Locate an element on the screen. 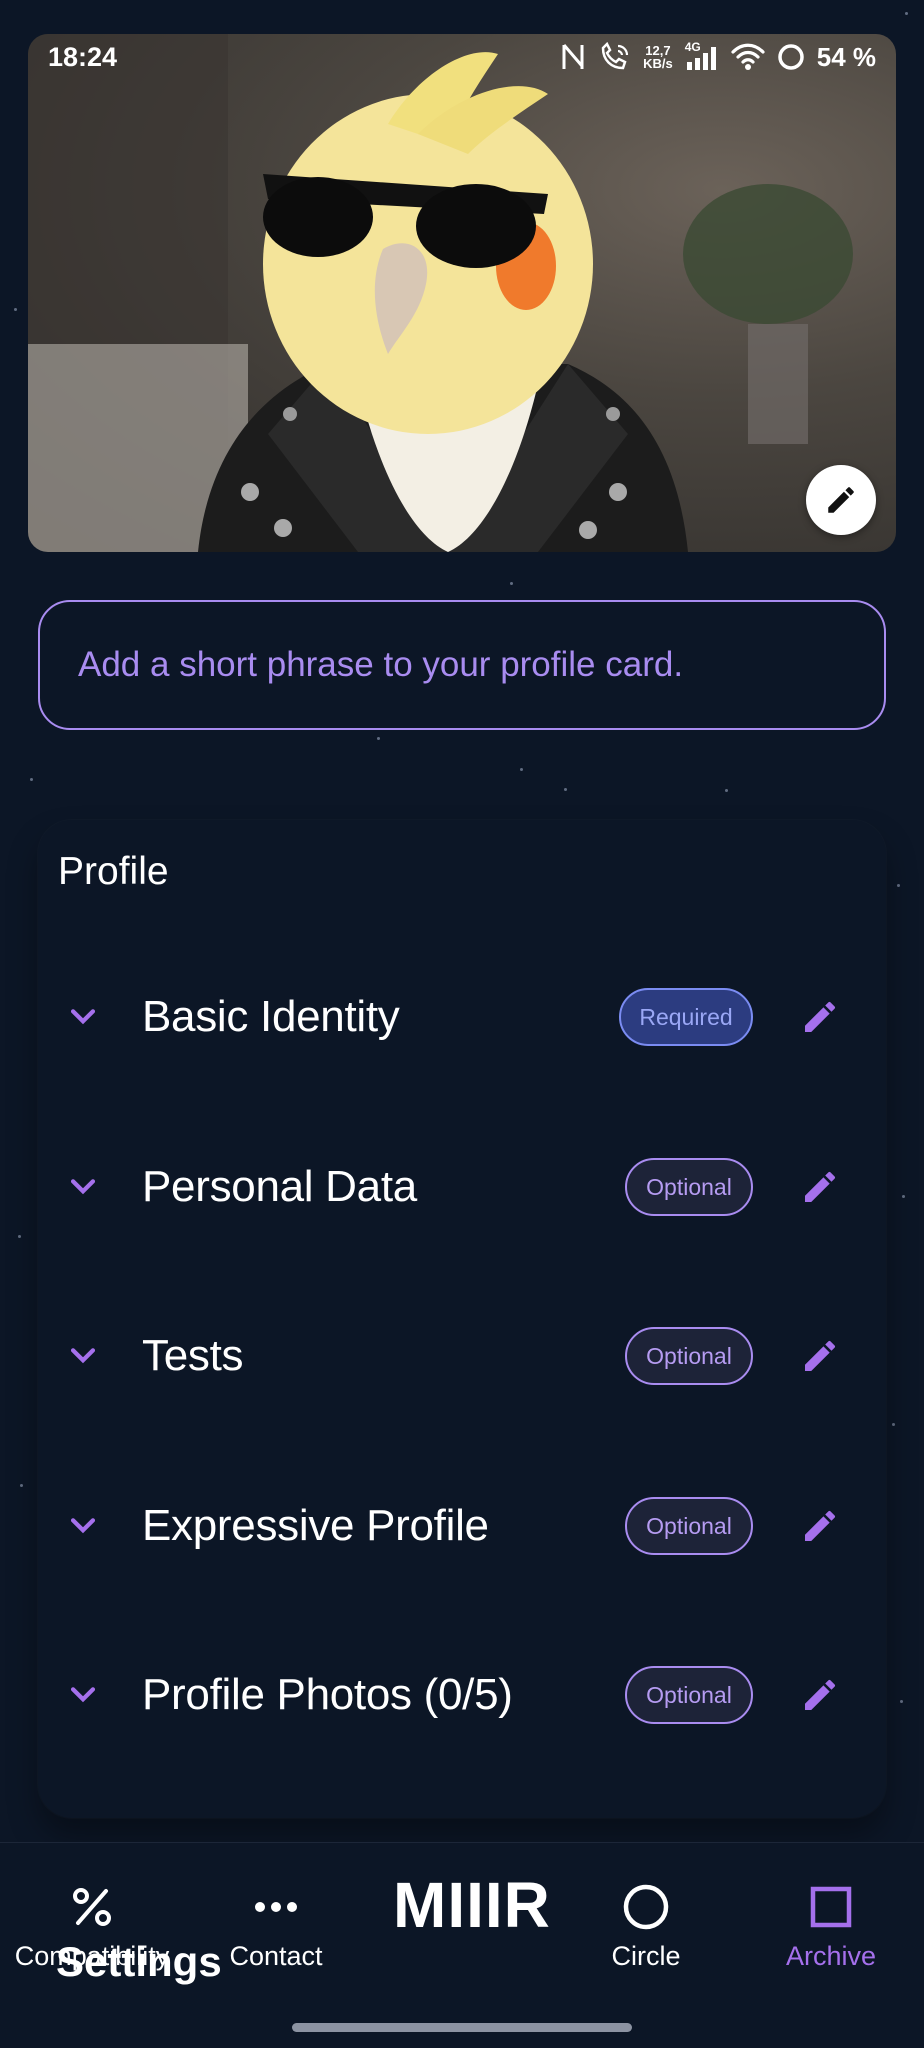 The image size is (924, 2048). volte-call-icon is located at coordinates (615, 56).